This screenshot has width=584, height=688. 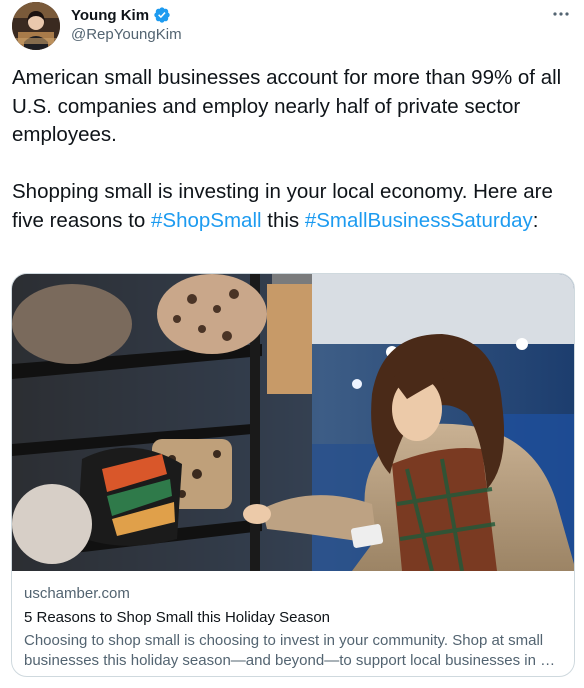 What do you see at coordinates (162, 15) in the screenshot?
I see `verified-badge-icon` at bounding box center [162, 15].